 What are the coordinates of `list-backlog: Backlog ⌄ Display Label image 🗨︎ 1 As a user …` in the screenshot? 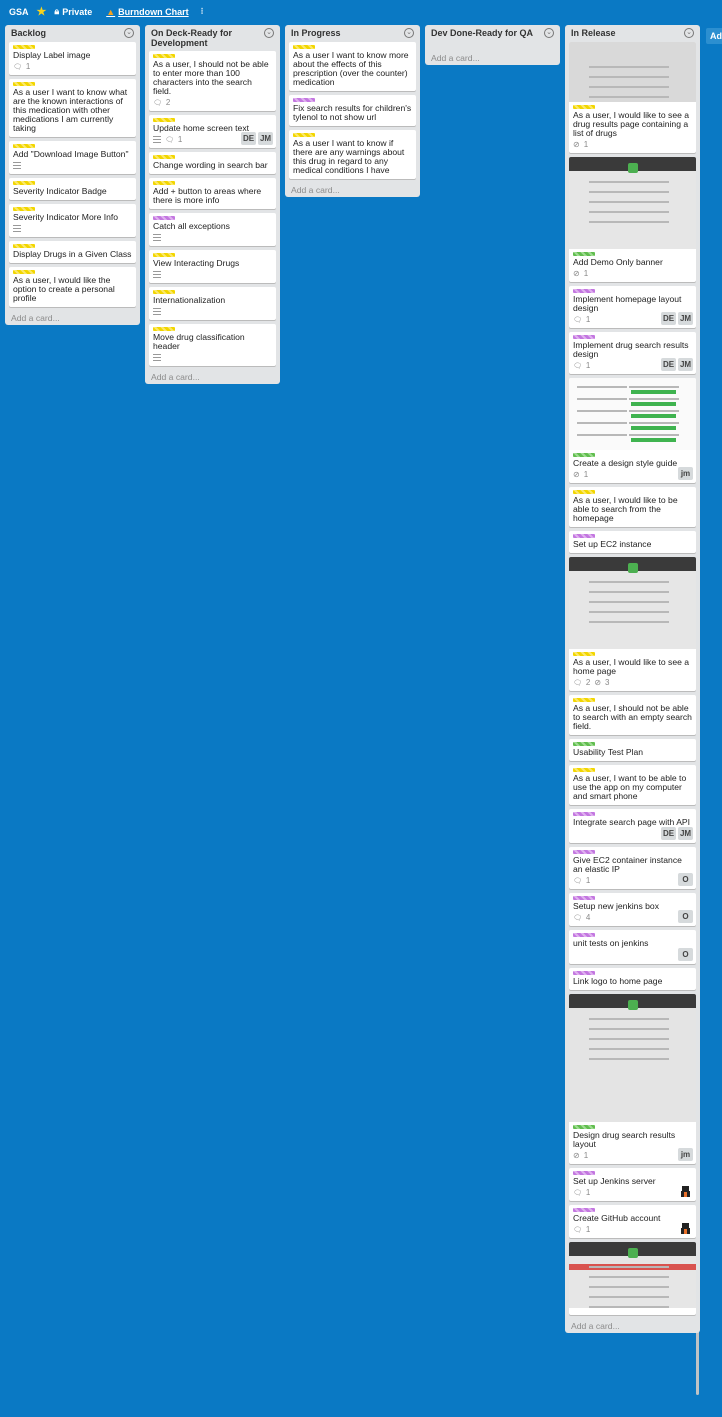 It's located at (72, 175).